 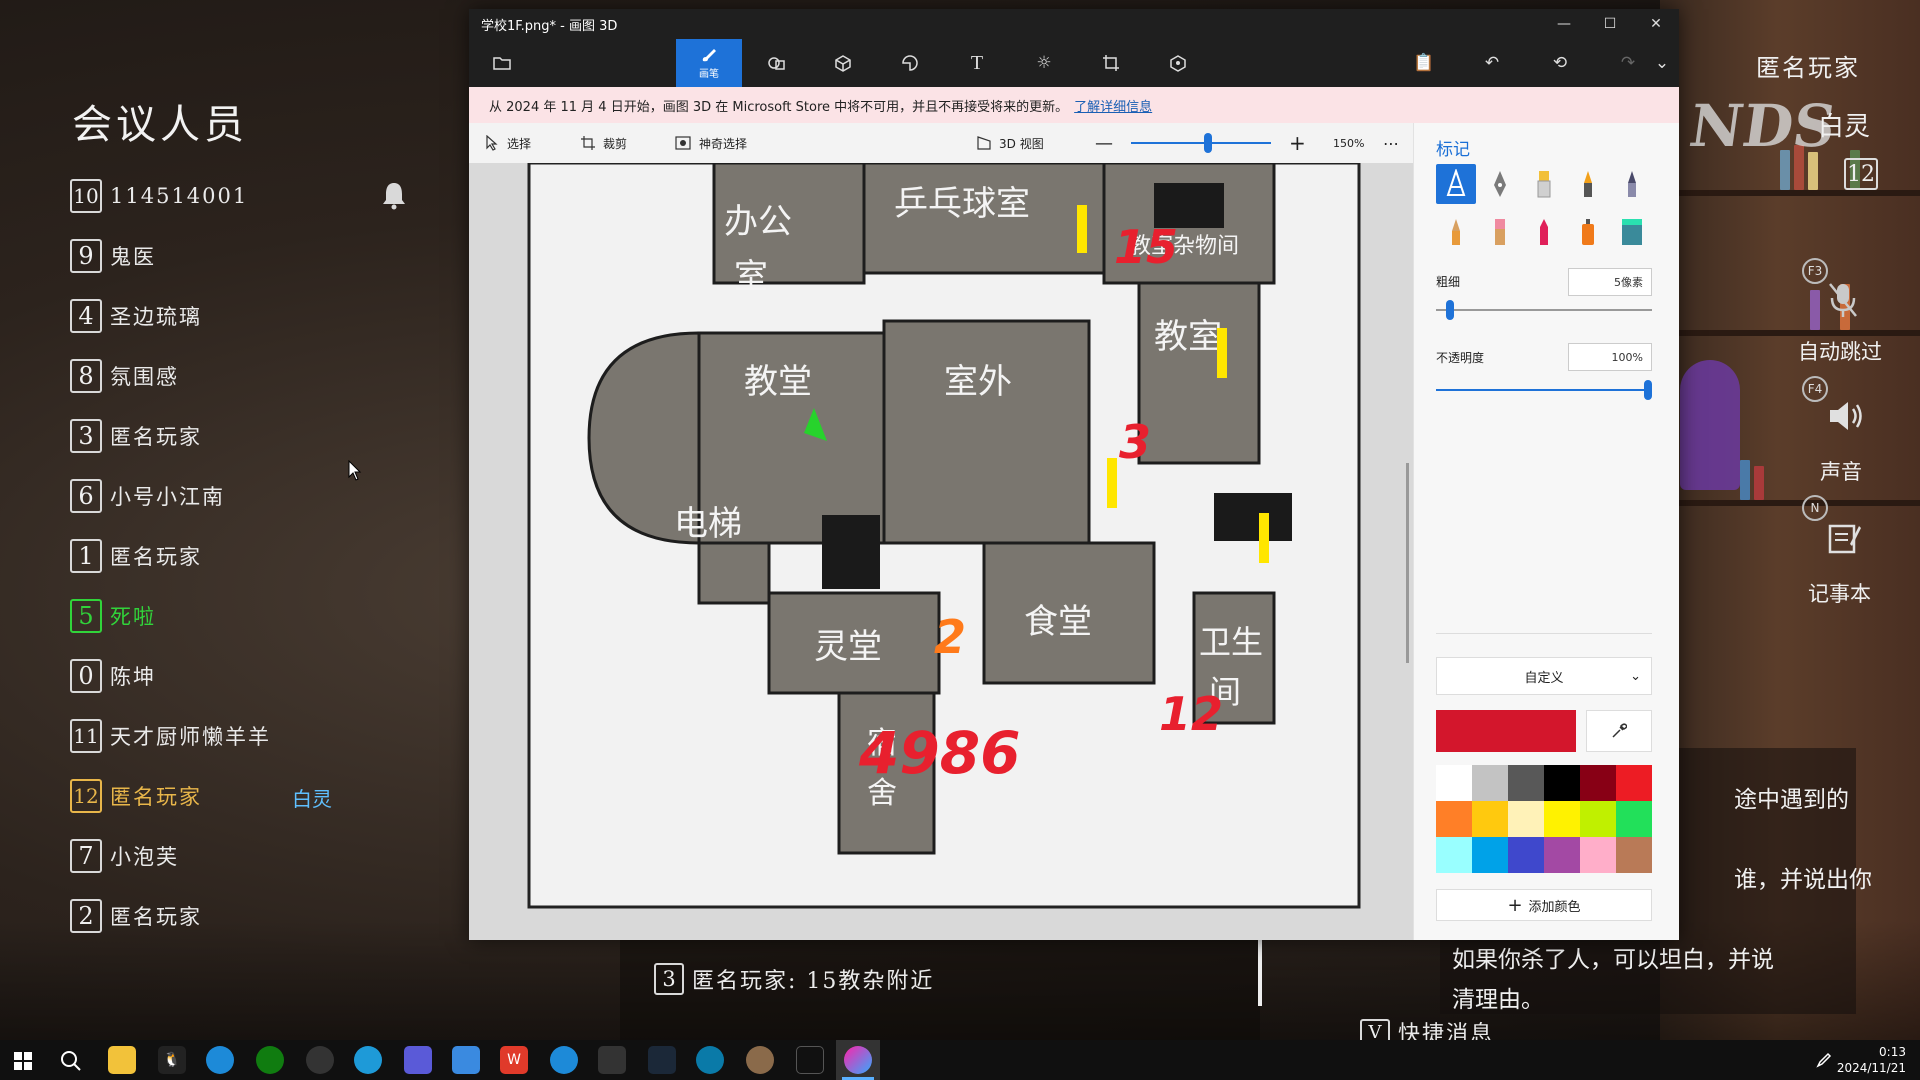 I want to click on crop-button: 裁剪, so click(x=604, y=143).